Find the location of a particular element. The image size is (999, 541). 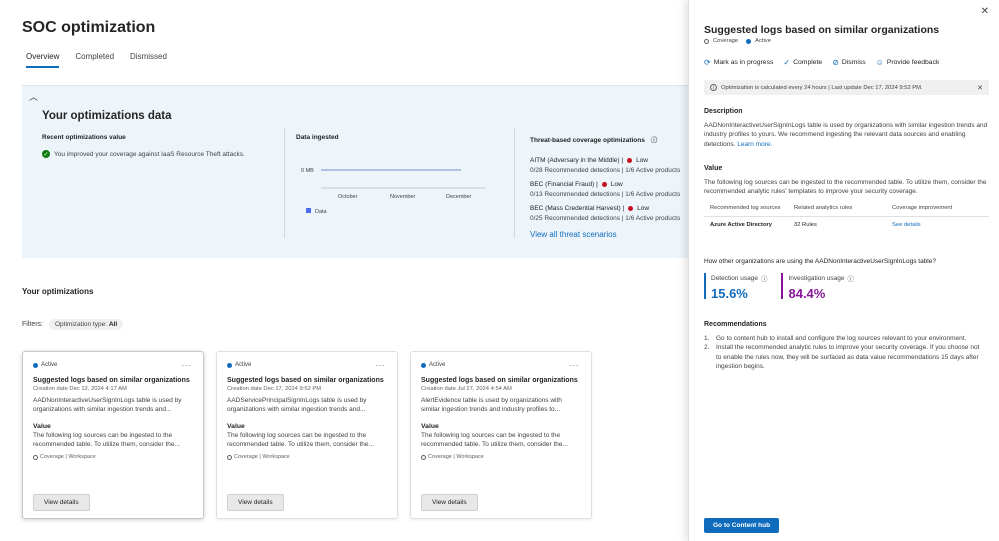

filter-label: Optimization type: is located at coordinates (81, 324).